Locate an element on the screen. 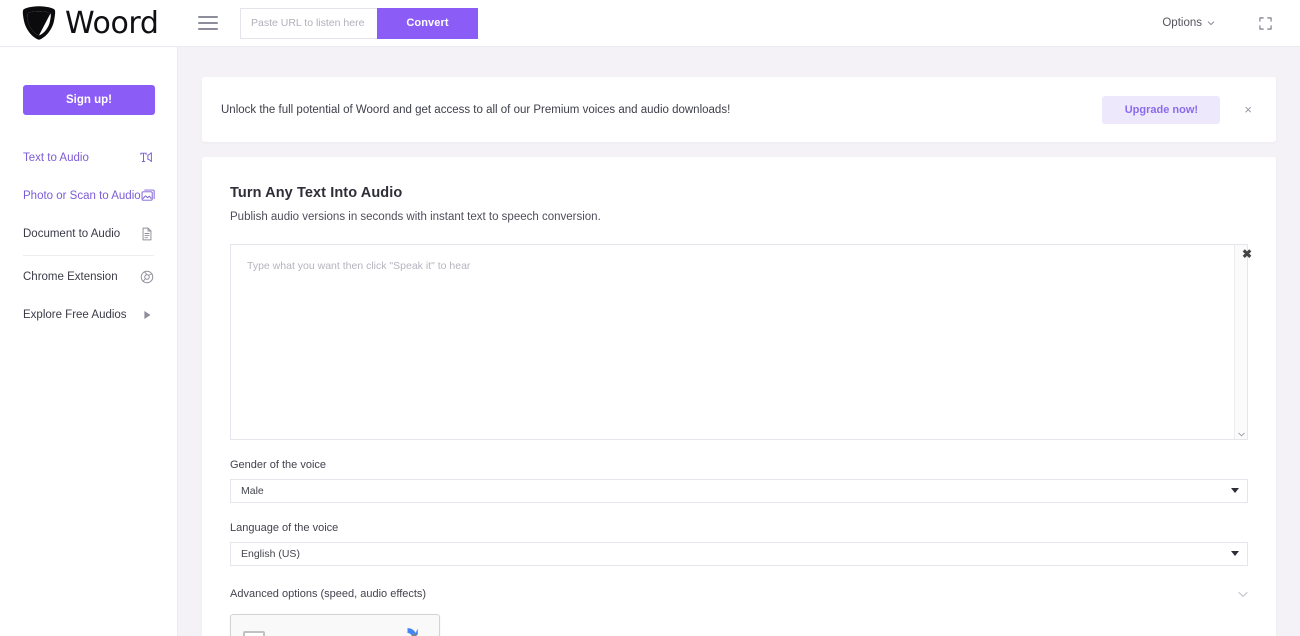  convert-button: Convert is located at coordinates (427, 23).